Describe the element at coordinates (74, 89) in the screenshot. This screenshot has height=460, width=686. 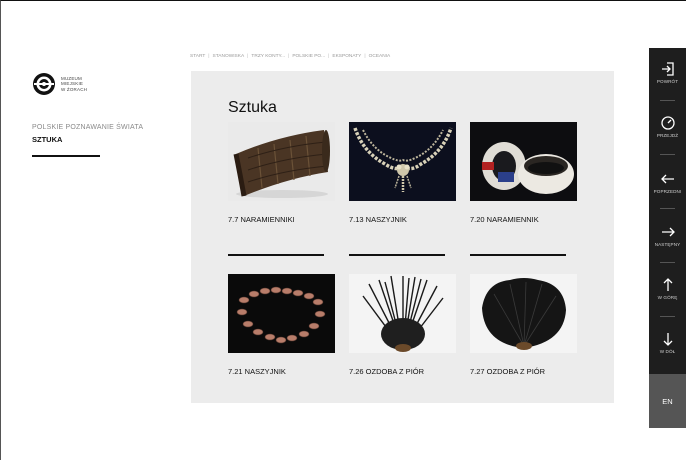
I see `logo-line-3: W ŻORACH` at that location.